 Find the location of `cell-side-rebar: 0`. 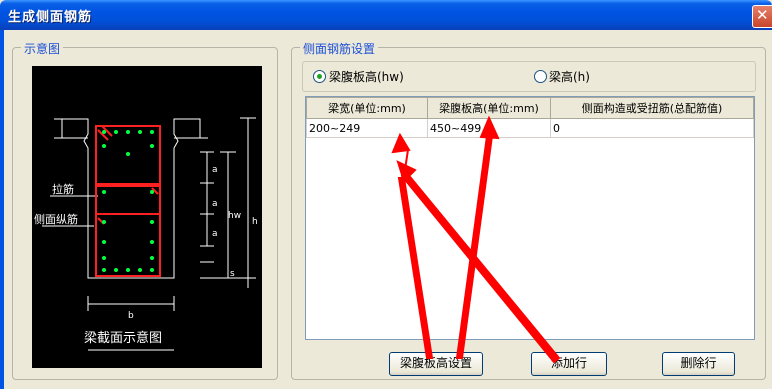

cell-side-rebar: 0 is located at coordinates (652, 128).